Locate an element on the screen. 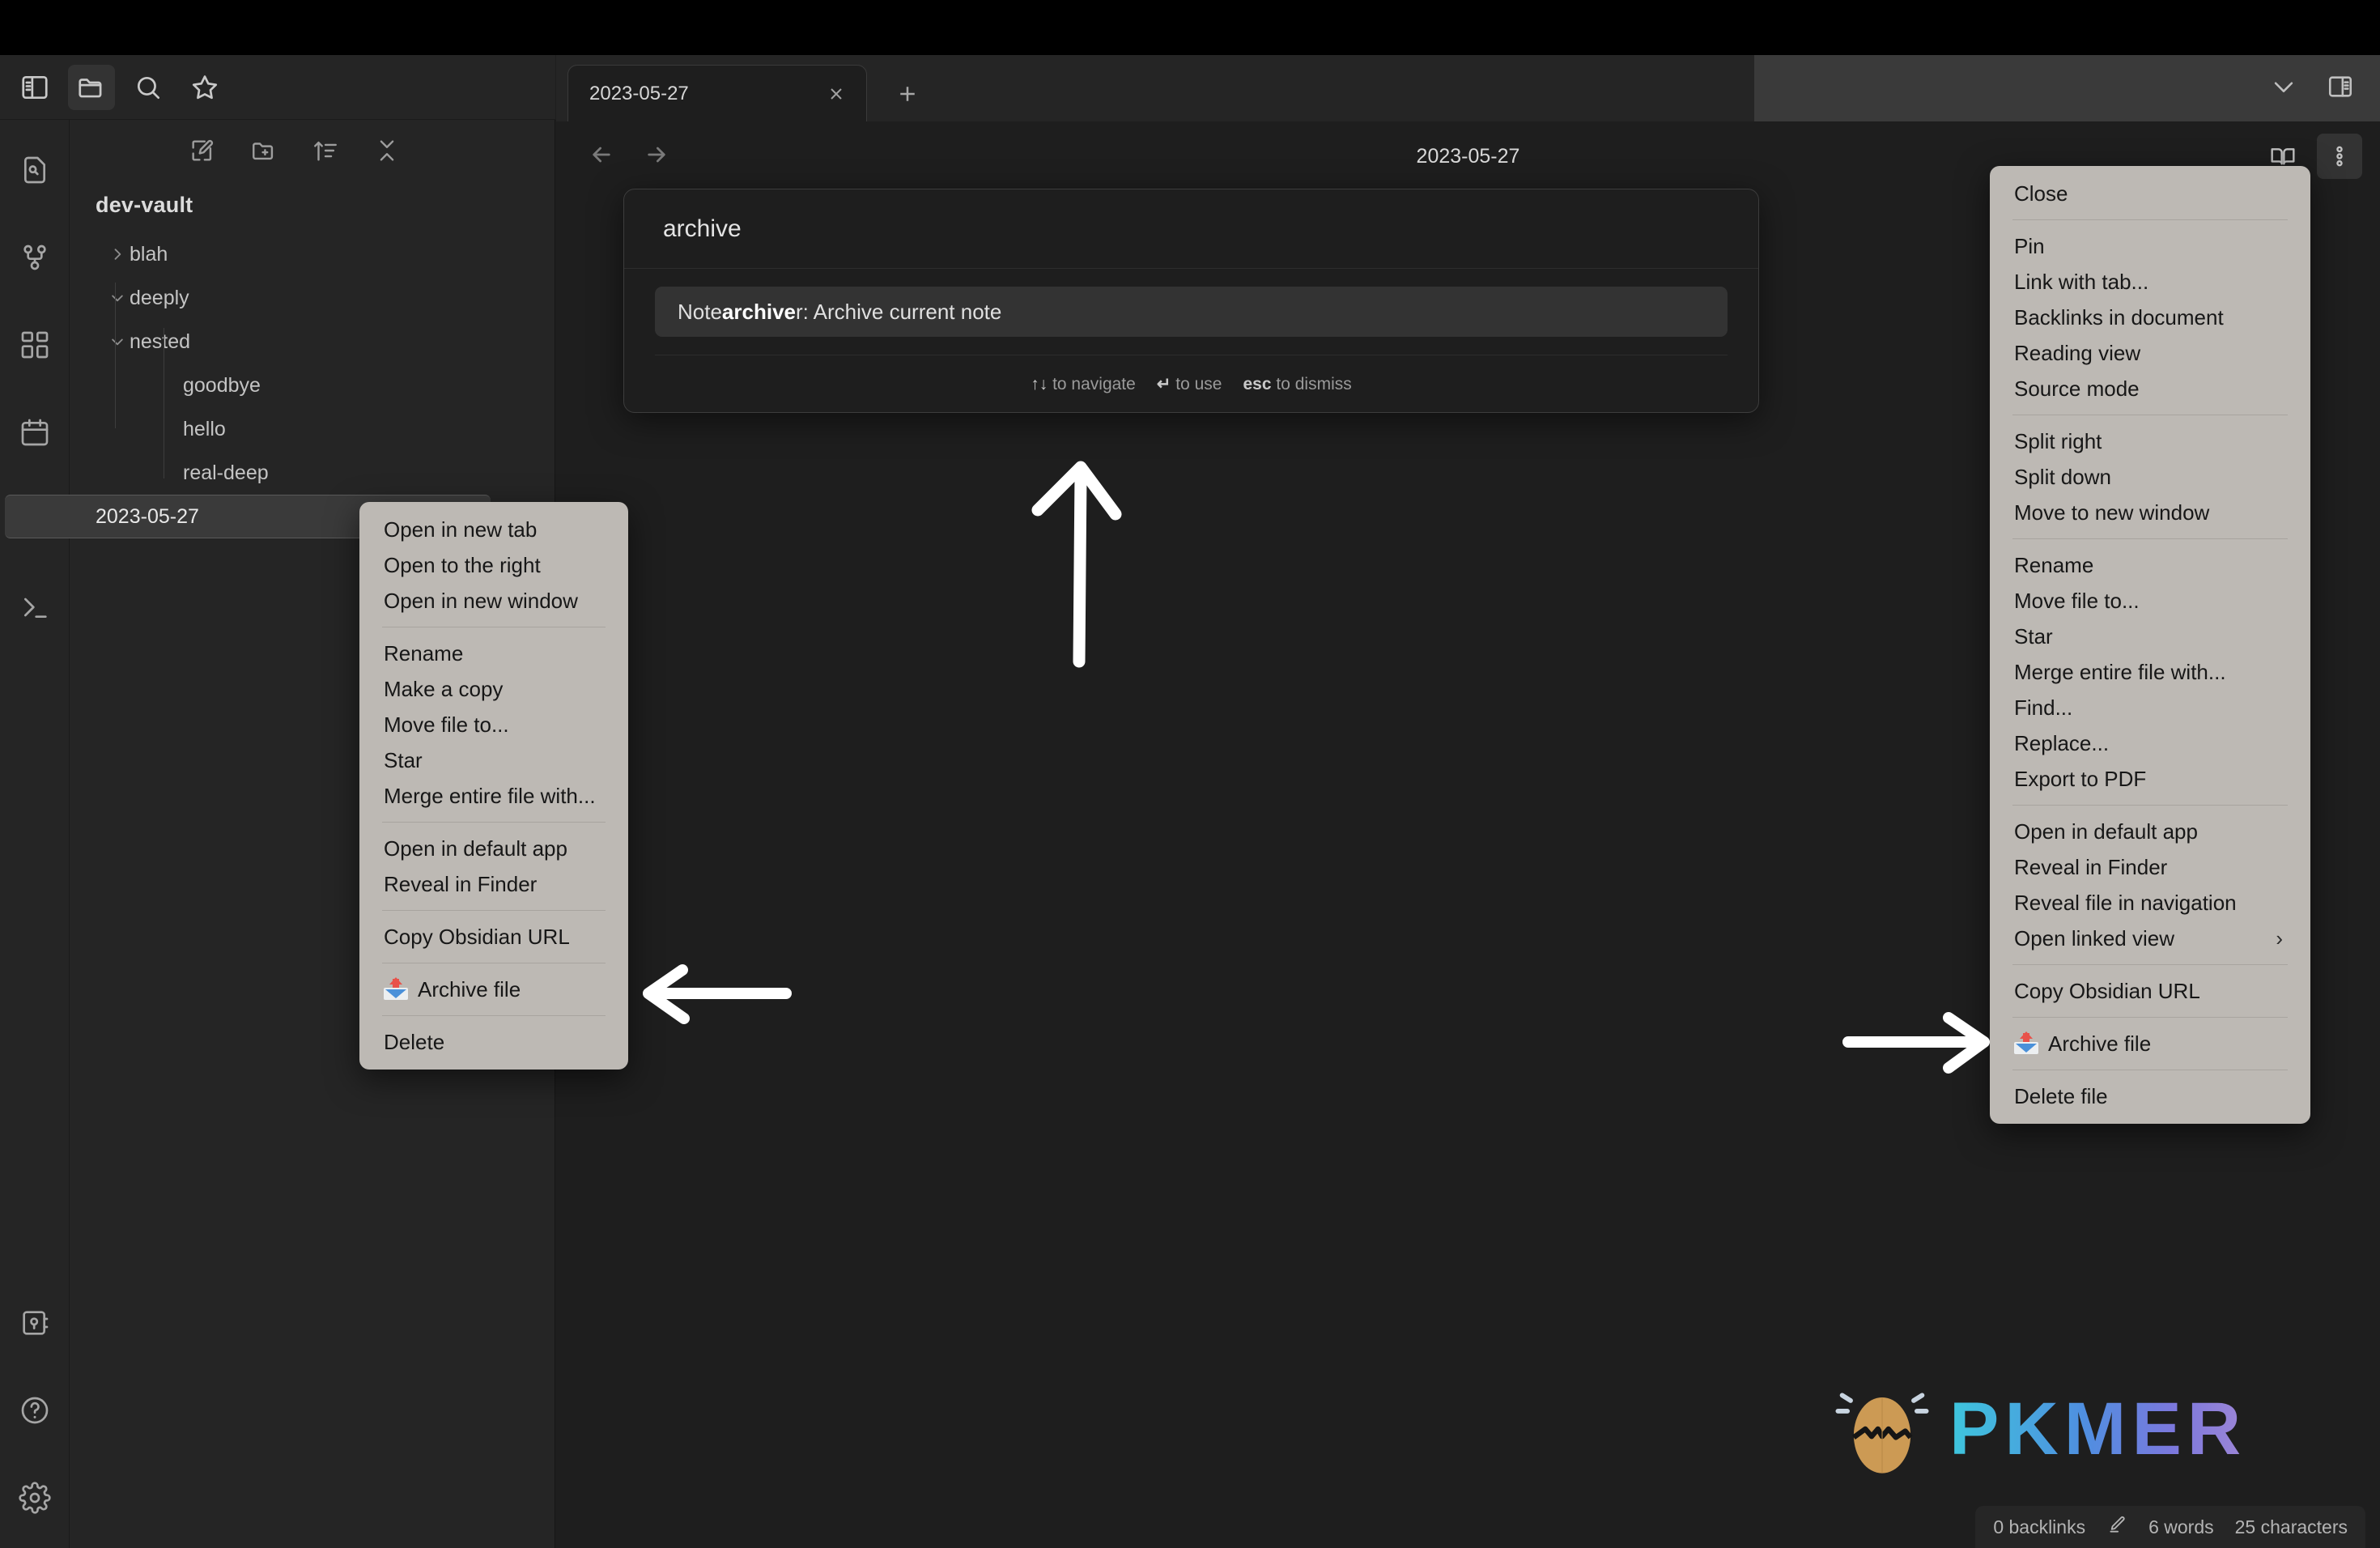 This screenshot has height=1548, width=2380. menu-item-source-mode: Source mode is located at coordinates (2150, 389).